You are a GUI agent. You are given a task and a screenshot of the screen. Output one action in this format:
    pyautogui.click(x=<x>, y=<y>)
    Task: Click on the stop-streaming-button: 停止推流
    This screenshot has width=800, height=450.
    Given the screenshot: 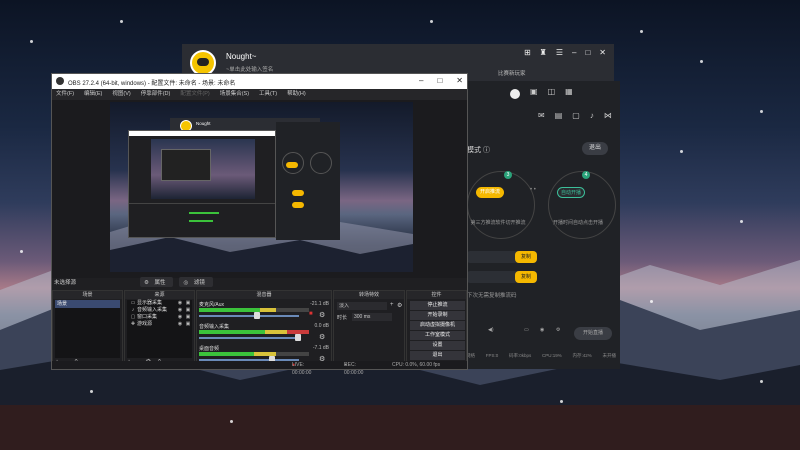 What is the action you would take?
    pyautogui.click(x=437, y=305)
    